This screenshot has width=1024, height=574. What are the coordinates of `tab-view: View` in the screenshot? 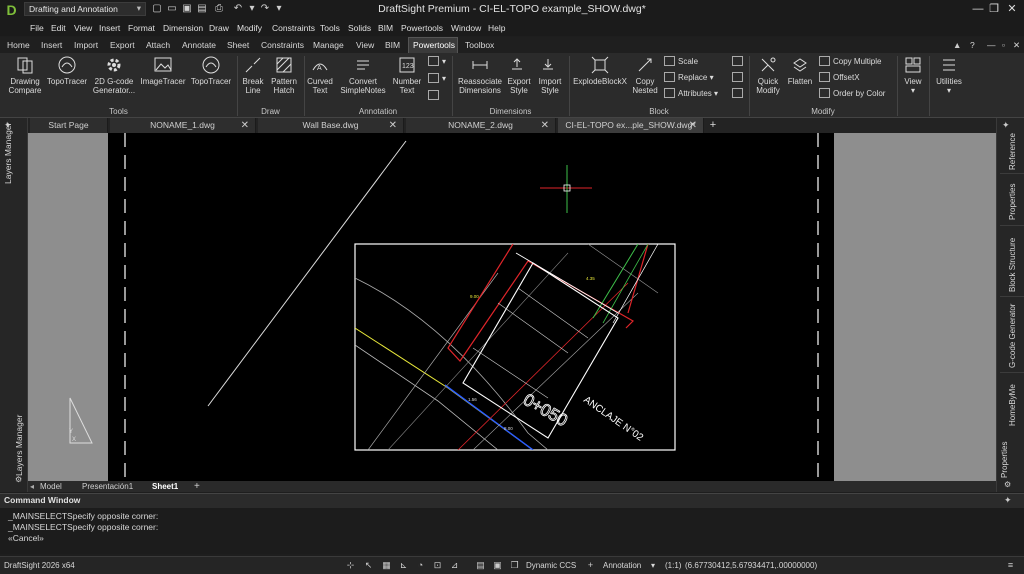 It's located at (365, 46).